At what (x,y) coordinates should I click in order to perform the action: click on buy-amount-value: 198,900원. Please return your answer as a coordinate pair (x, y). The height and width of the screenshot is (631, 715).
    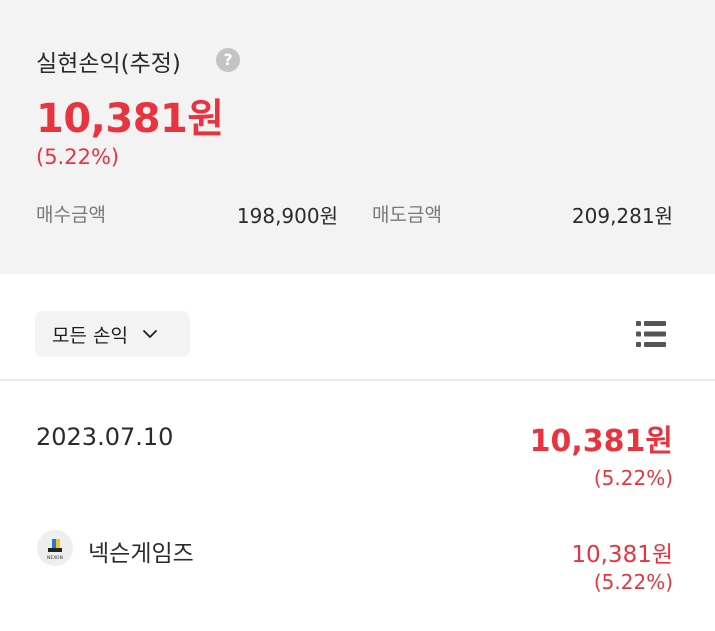
    Looking at the image, I should click on (287, 216).